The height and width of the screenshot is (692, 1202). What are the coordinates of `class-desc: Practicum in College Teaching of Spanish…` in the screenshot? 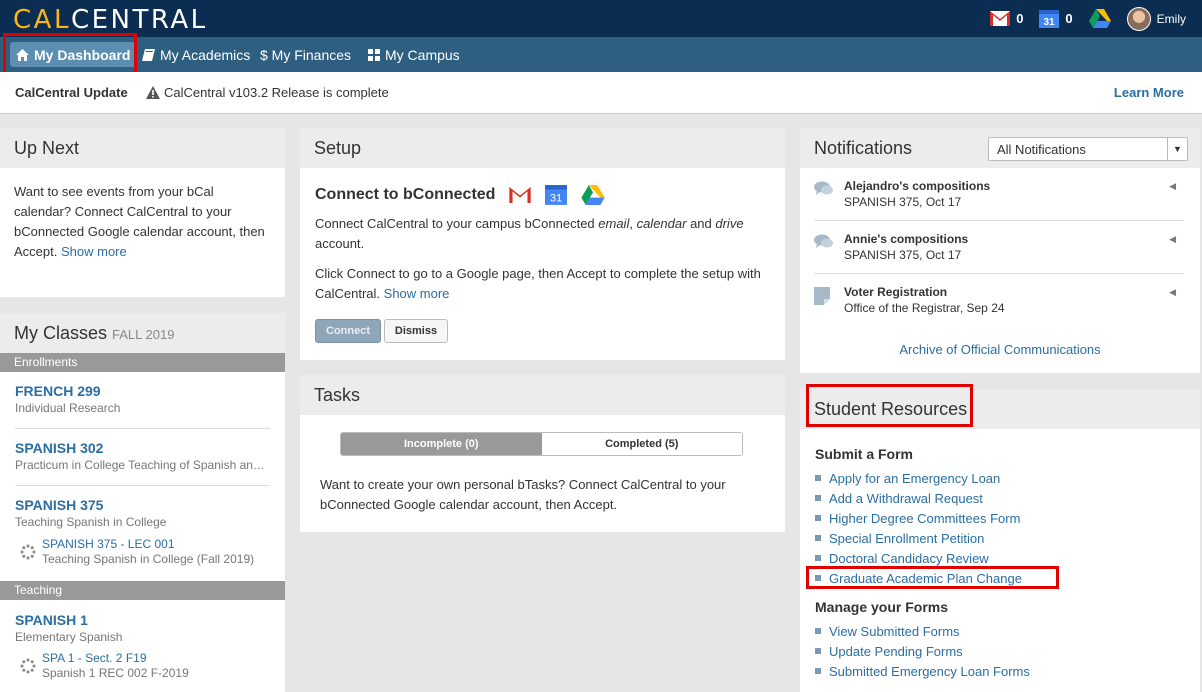 It's located at (142, 465).